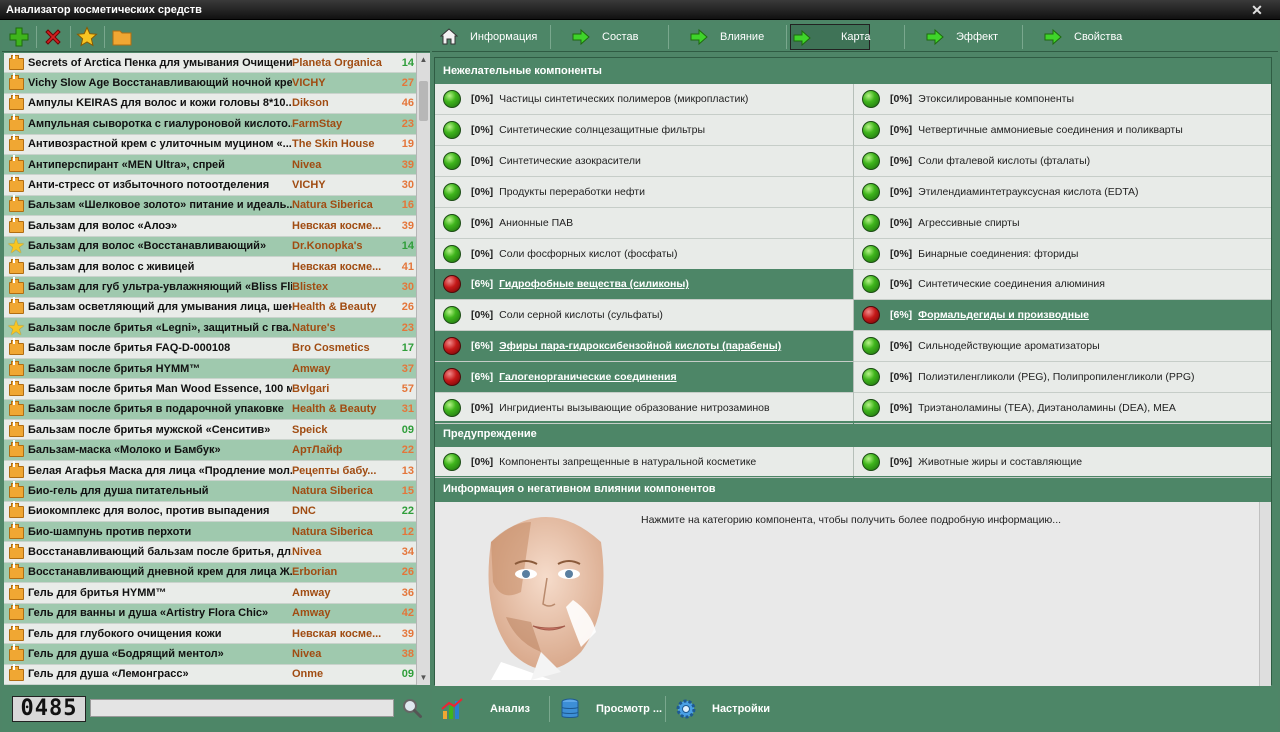  I want to click on settings-button: Настройки, so click(722, 709).